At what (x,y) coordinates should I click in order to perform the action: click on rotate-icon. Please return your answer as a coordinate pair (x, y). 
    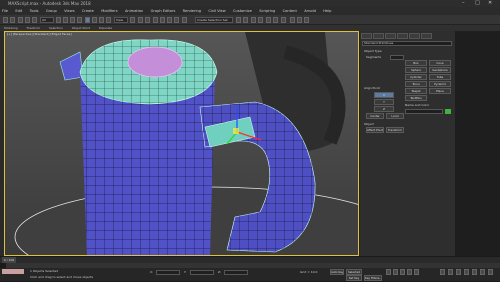
    Looking at the image, I should click on (94, 20).